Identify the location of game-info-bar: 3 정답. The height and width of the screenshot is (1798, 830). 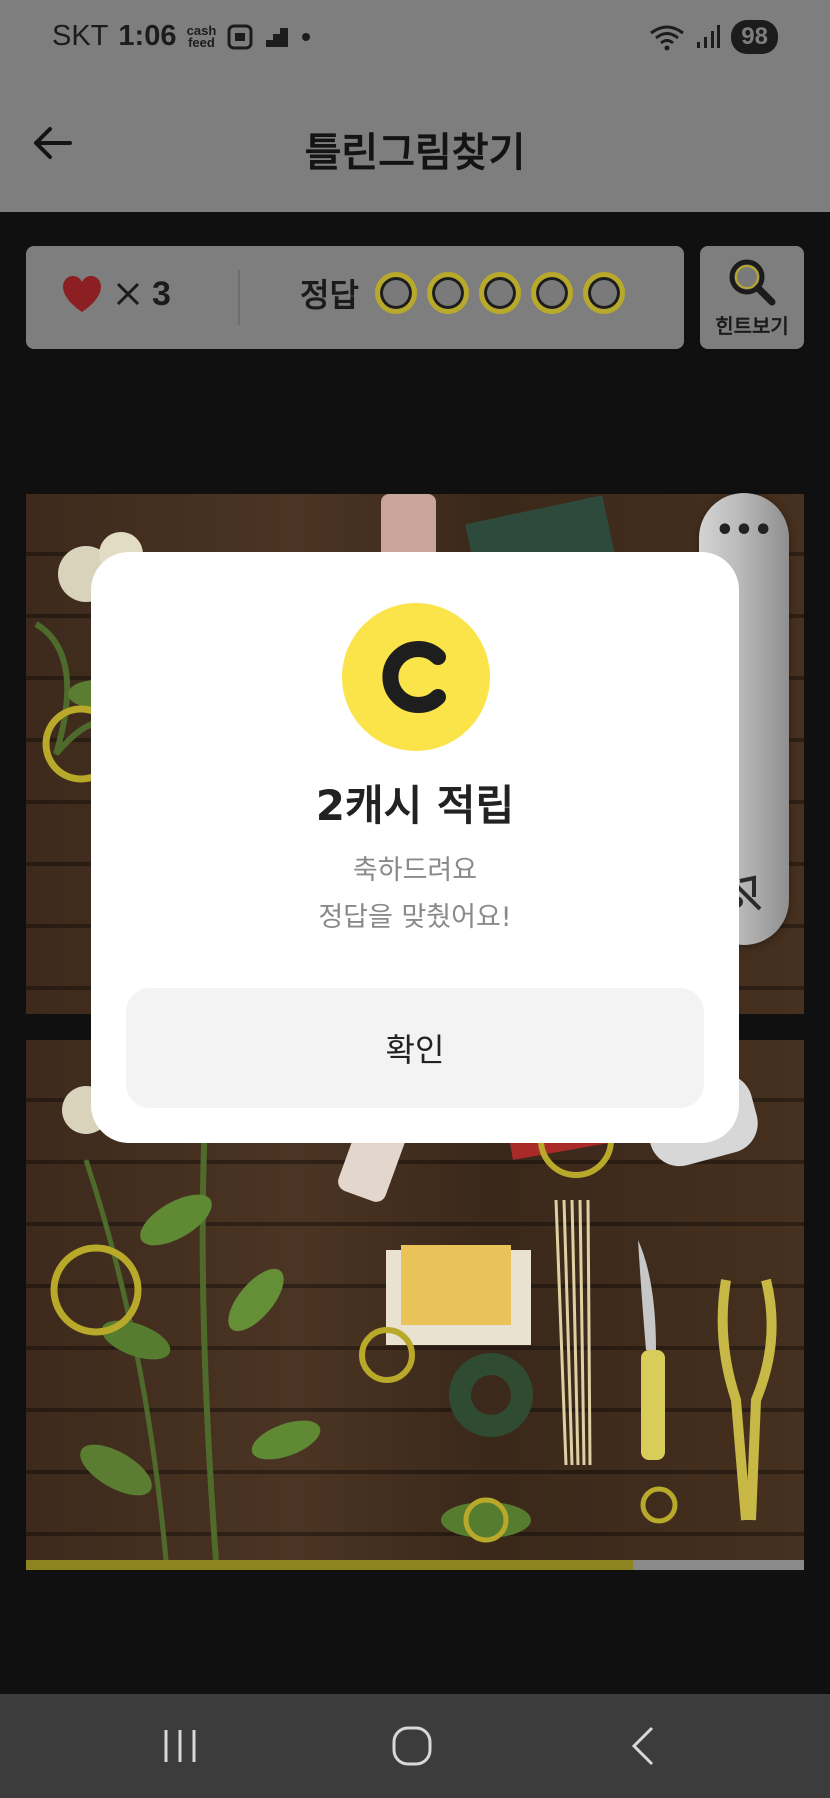
(355, 297).